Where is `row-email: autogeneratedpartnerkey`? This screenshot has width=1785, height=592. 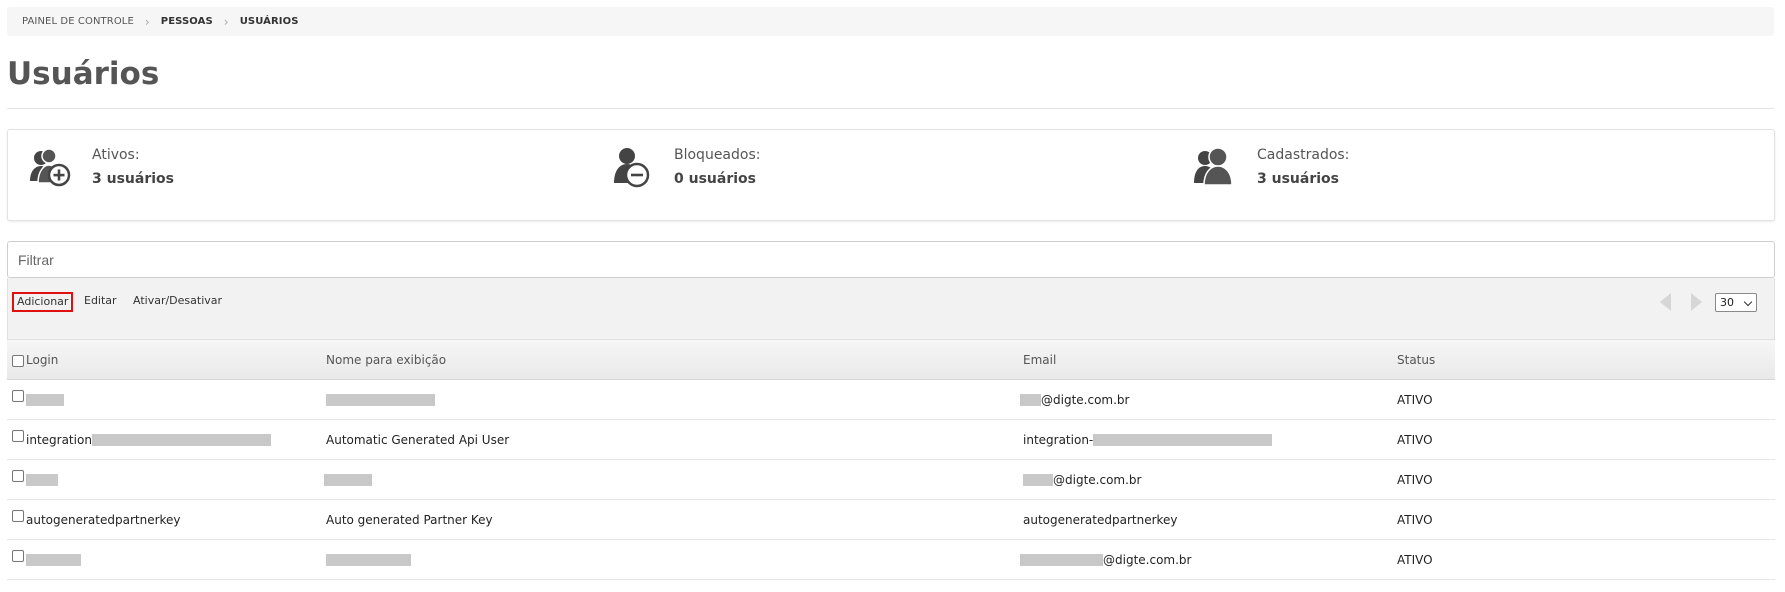 row-email: autogeneratedpartnerkey is located at coordinates (1100, 519).